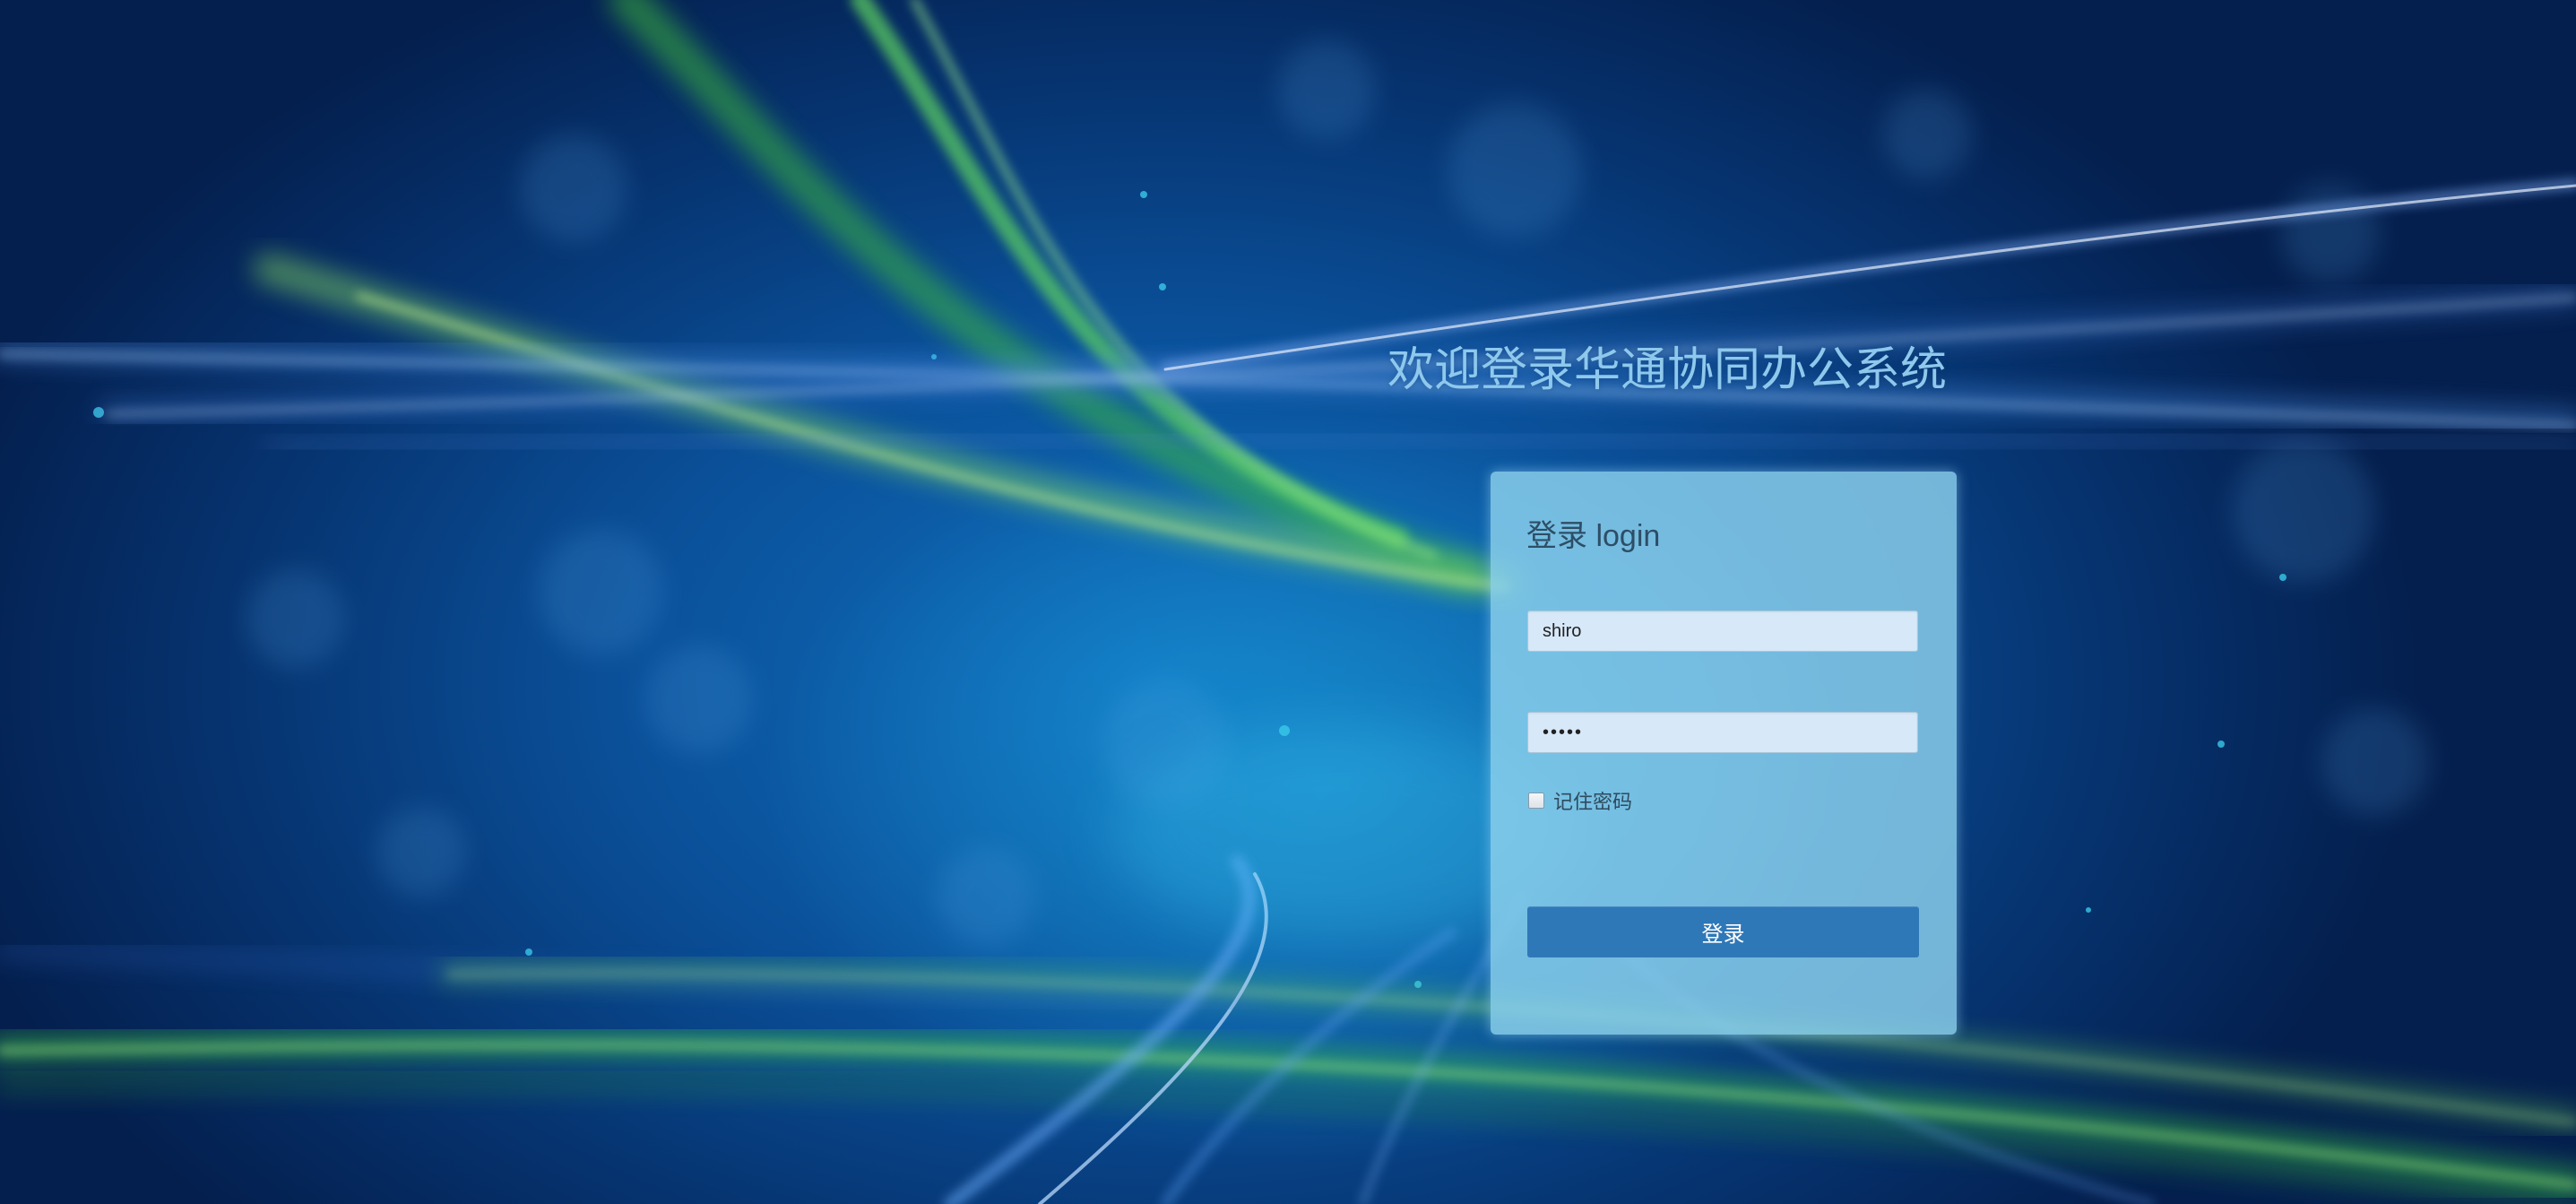 This screenshot has height=1204, width=2576. I want to click on remember-password-row: 记住密码, so click(1580, 800).